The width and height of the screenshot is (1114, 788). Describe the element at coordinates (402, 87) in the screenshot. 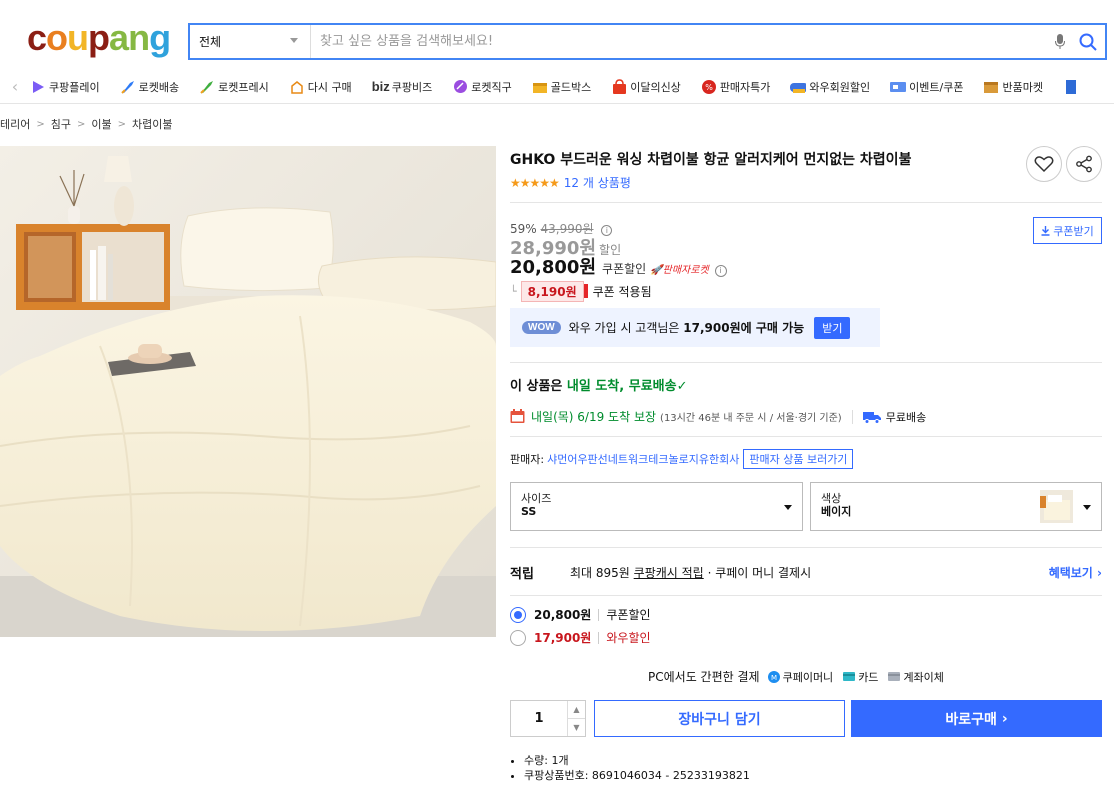

I see `nav-item-biz: biz 쿠팡비즈` at that location.